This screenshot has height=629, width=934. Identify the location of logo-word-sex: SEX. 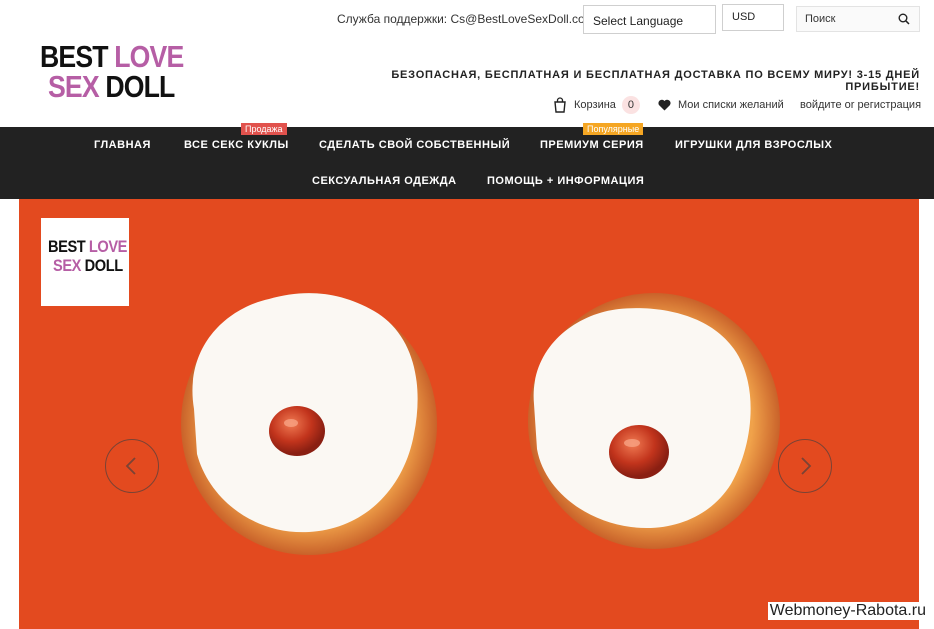
(74, 86).